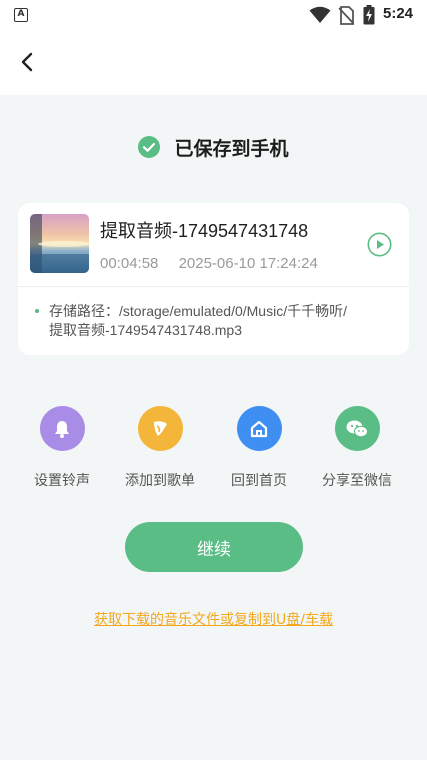 The image size is (427, 760). I want to click on audio-thumbnail, so click(59, 243).